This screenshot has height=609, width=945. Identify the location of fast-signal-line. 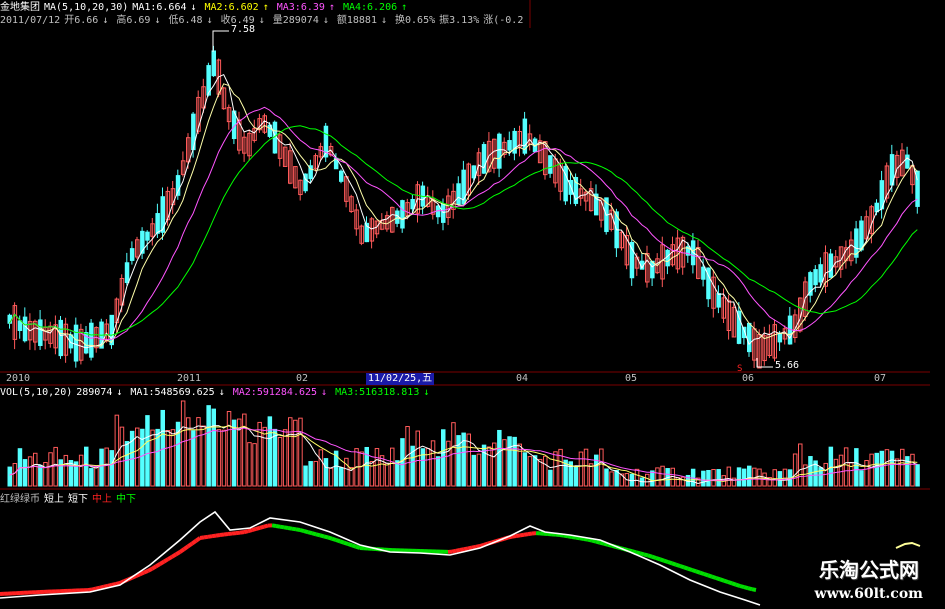
(380, 558).